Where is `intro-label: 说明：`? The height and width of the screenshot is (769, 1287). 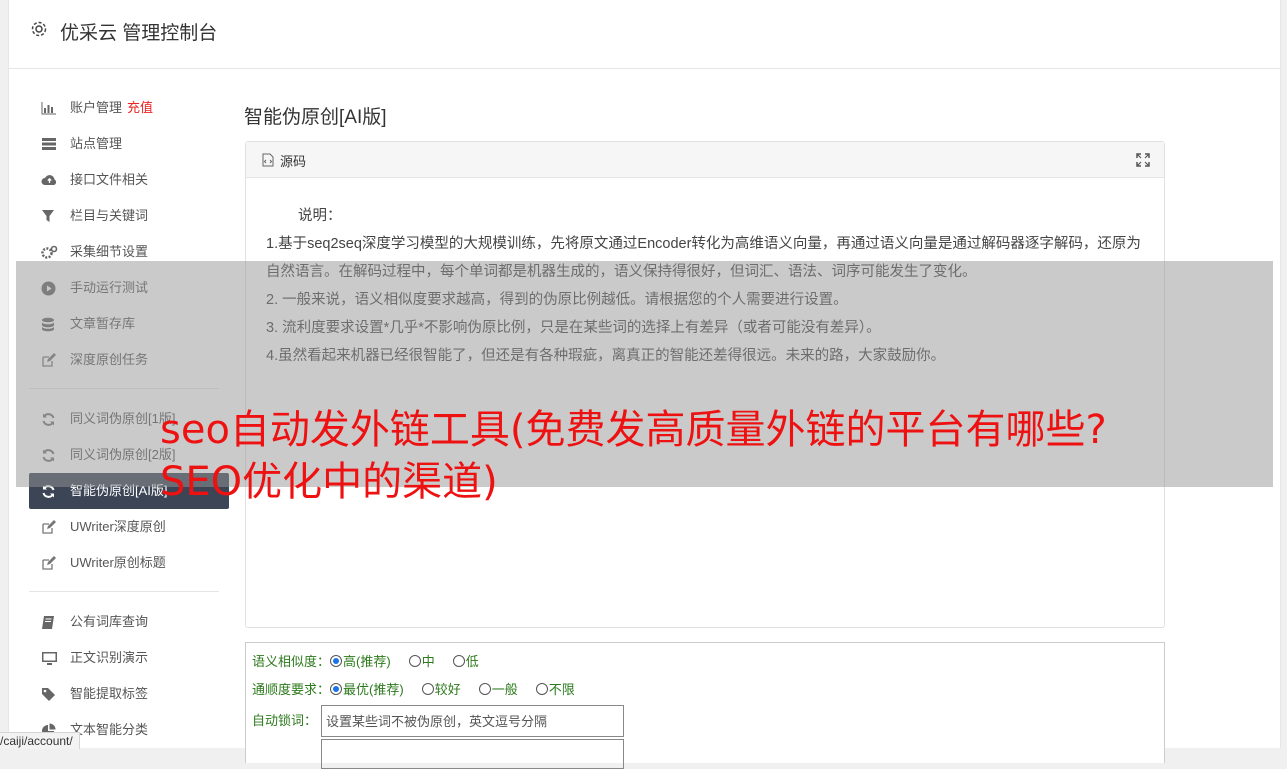 intro-label: 说明： is located at coordinates (320, 216).